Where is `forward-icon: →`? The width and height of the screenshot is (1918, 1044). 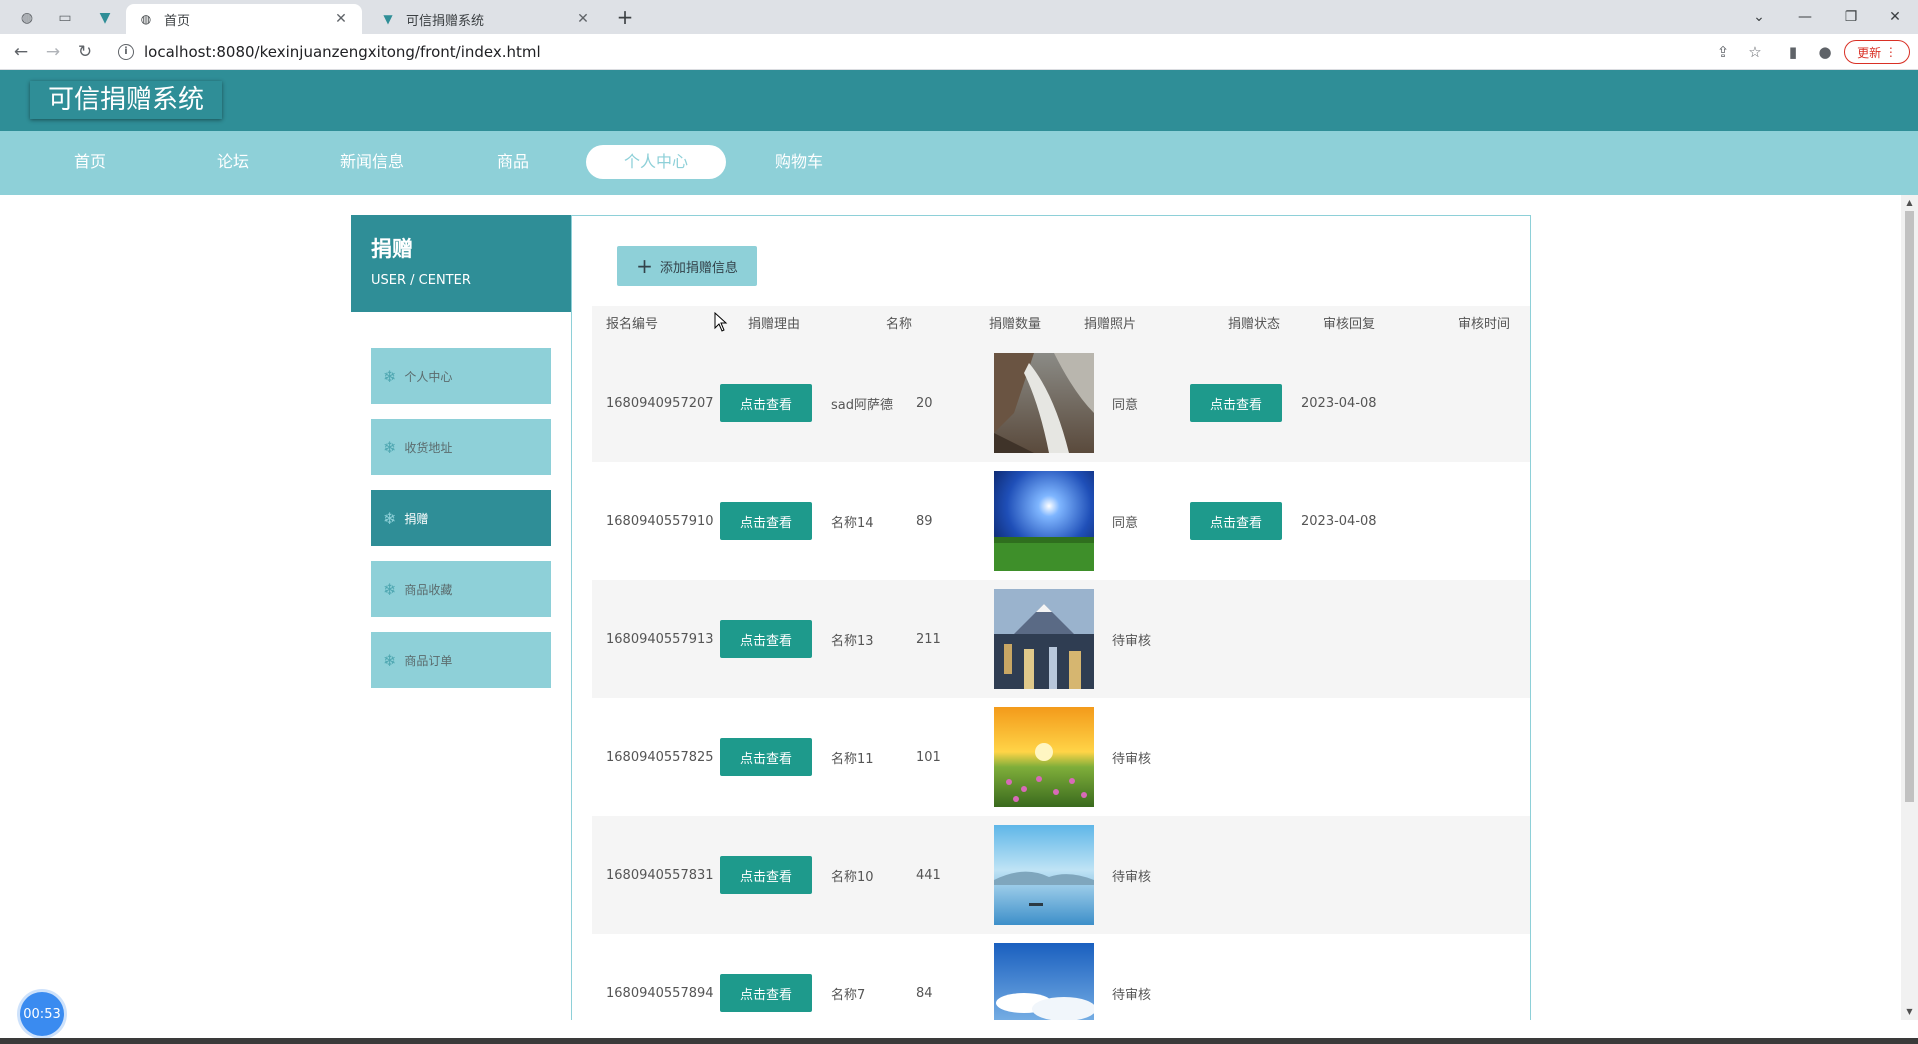
forward-icon: → is located at coordinates (53, 52).